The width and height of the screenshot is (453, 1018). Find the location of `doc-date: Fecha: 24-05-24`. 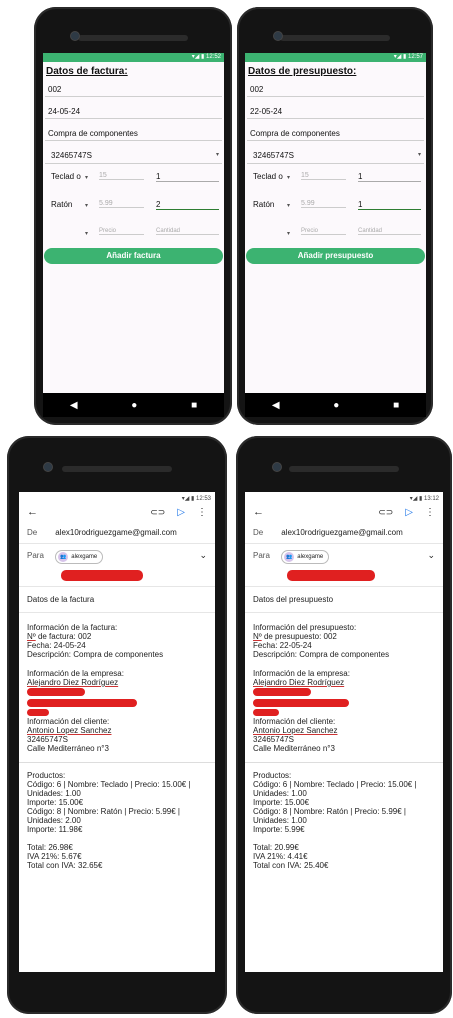

doc-date: Fecha: 24-05-24 is located at coordinates (56, 645).